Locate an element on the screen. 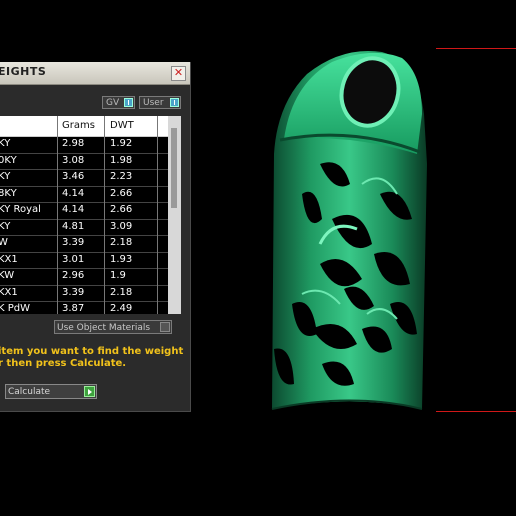 The width and height of the screenshot is (516, 516). dwt-value: 1.9 is located at coordinates (118, 275).